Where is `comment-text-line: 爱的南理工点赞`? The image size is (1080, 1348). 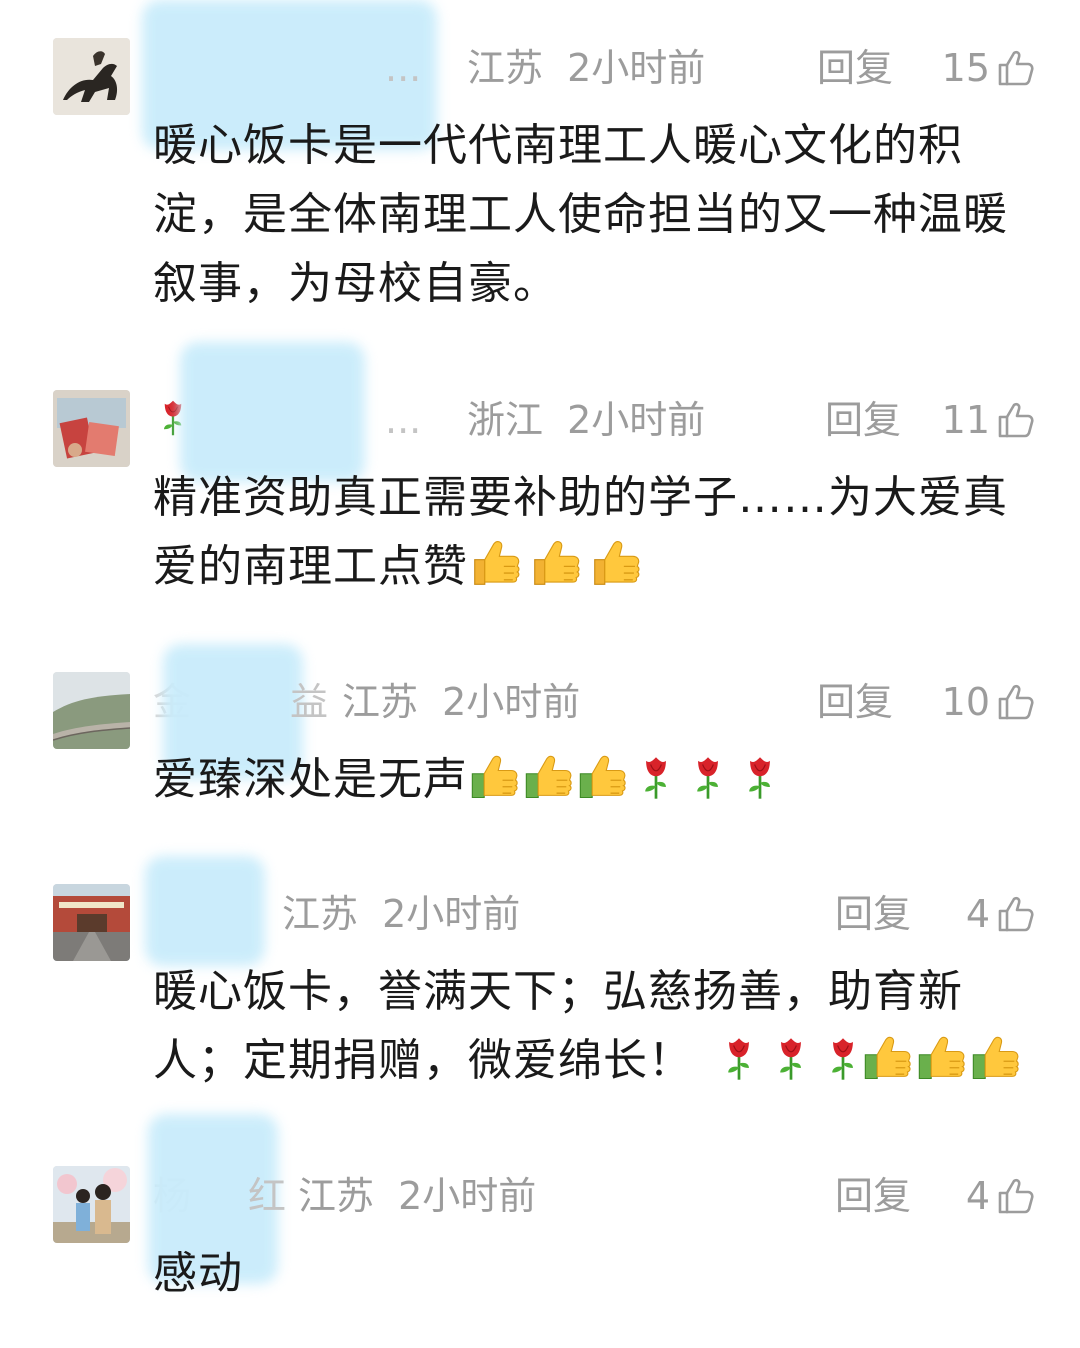 comment-text-line: 爱的南理工点赞 is located at coordinates (310, 566).